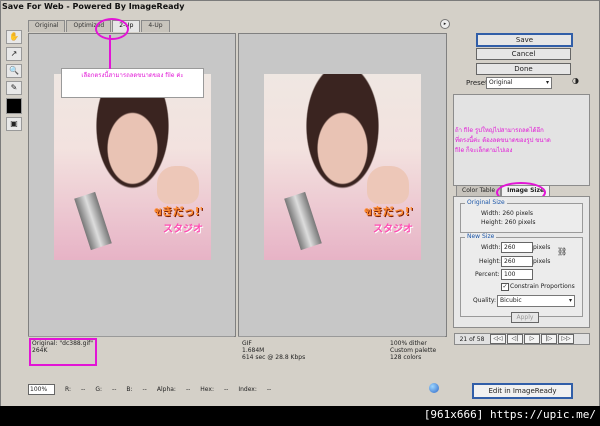  What do you see at coordinates (406, 357) in the screenshot?
I see `colors-text: 128 colors` at bounding box center [406, 357].